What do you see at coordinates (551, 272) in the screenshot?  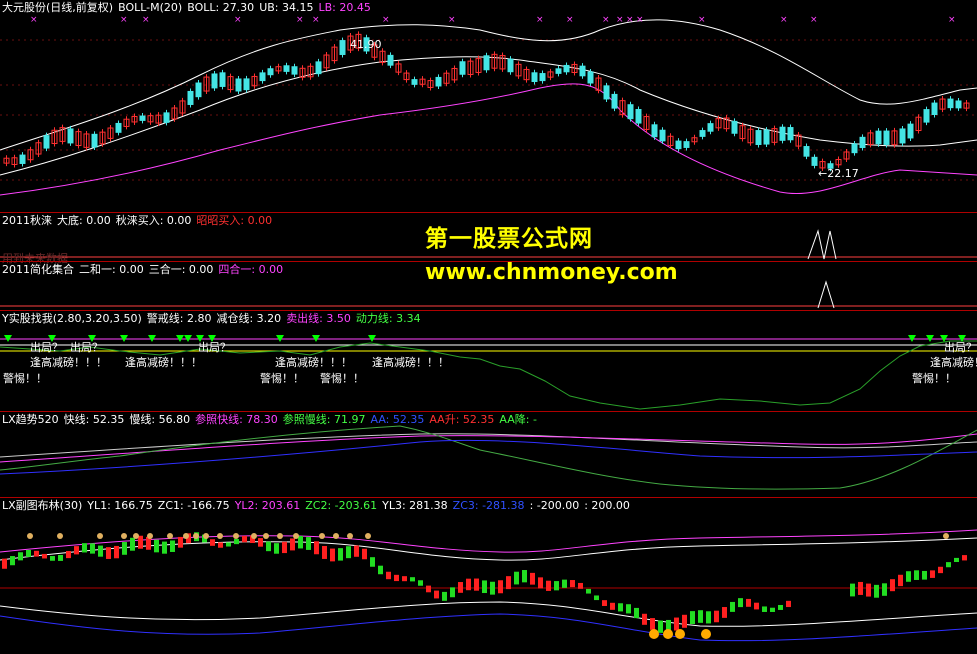 I see `watermark-url: www.chnmoney.com` at bounding box center [551, 272].